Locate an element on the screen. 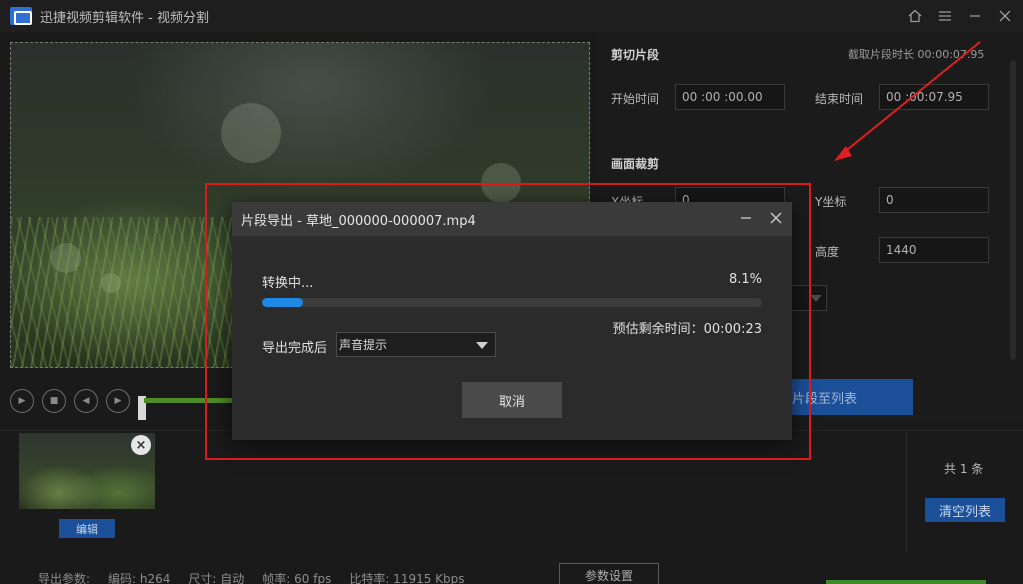 The image size is (1023, 584). bitrate-value: 比特率: 11915 Kbps is located at coordinates (407, 578).